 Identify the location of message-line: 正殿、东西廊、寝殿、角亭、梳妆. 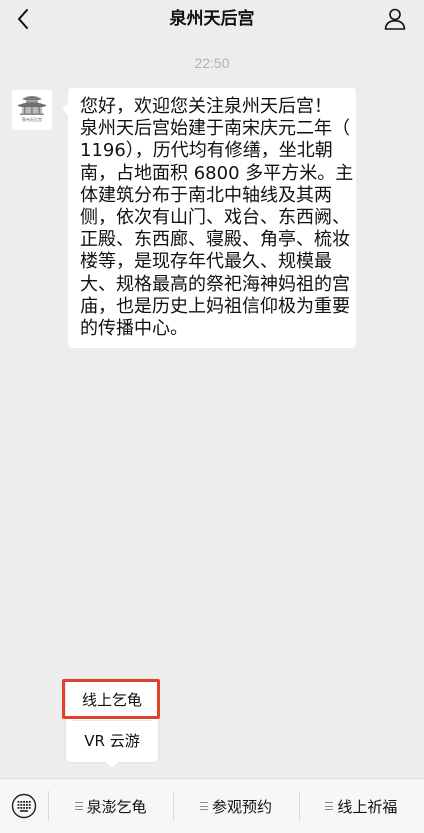
(215, 240).